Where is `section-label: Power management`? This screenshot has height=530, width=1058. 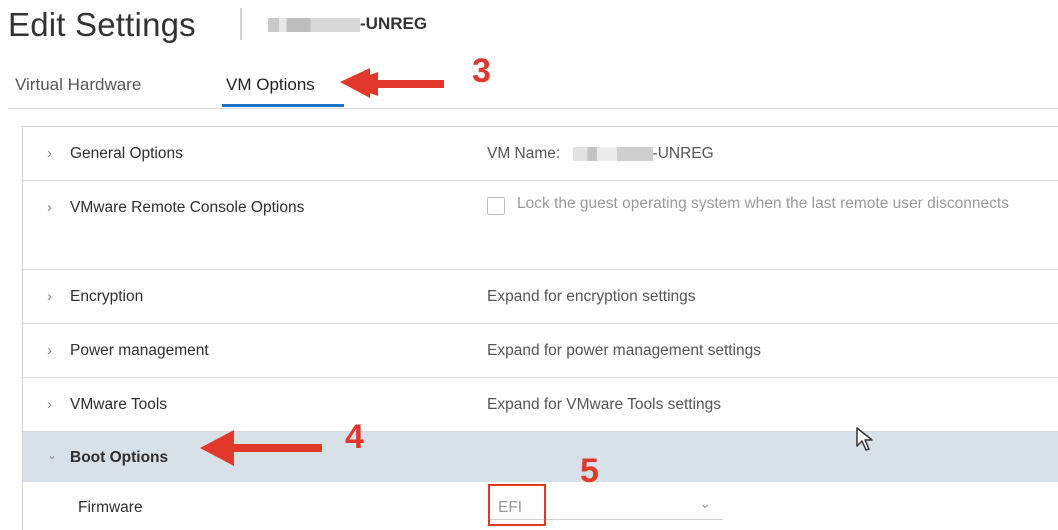 section-label: Power management is located at coordinates (139, 350).